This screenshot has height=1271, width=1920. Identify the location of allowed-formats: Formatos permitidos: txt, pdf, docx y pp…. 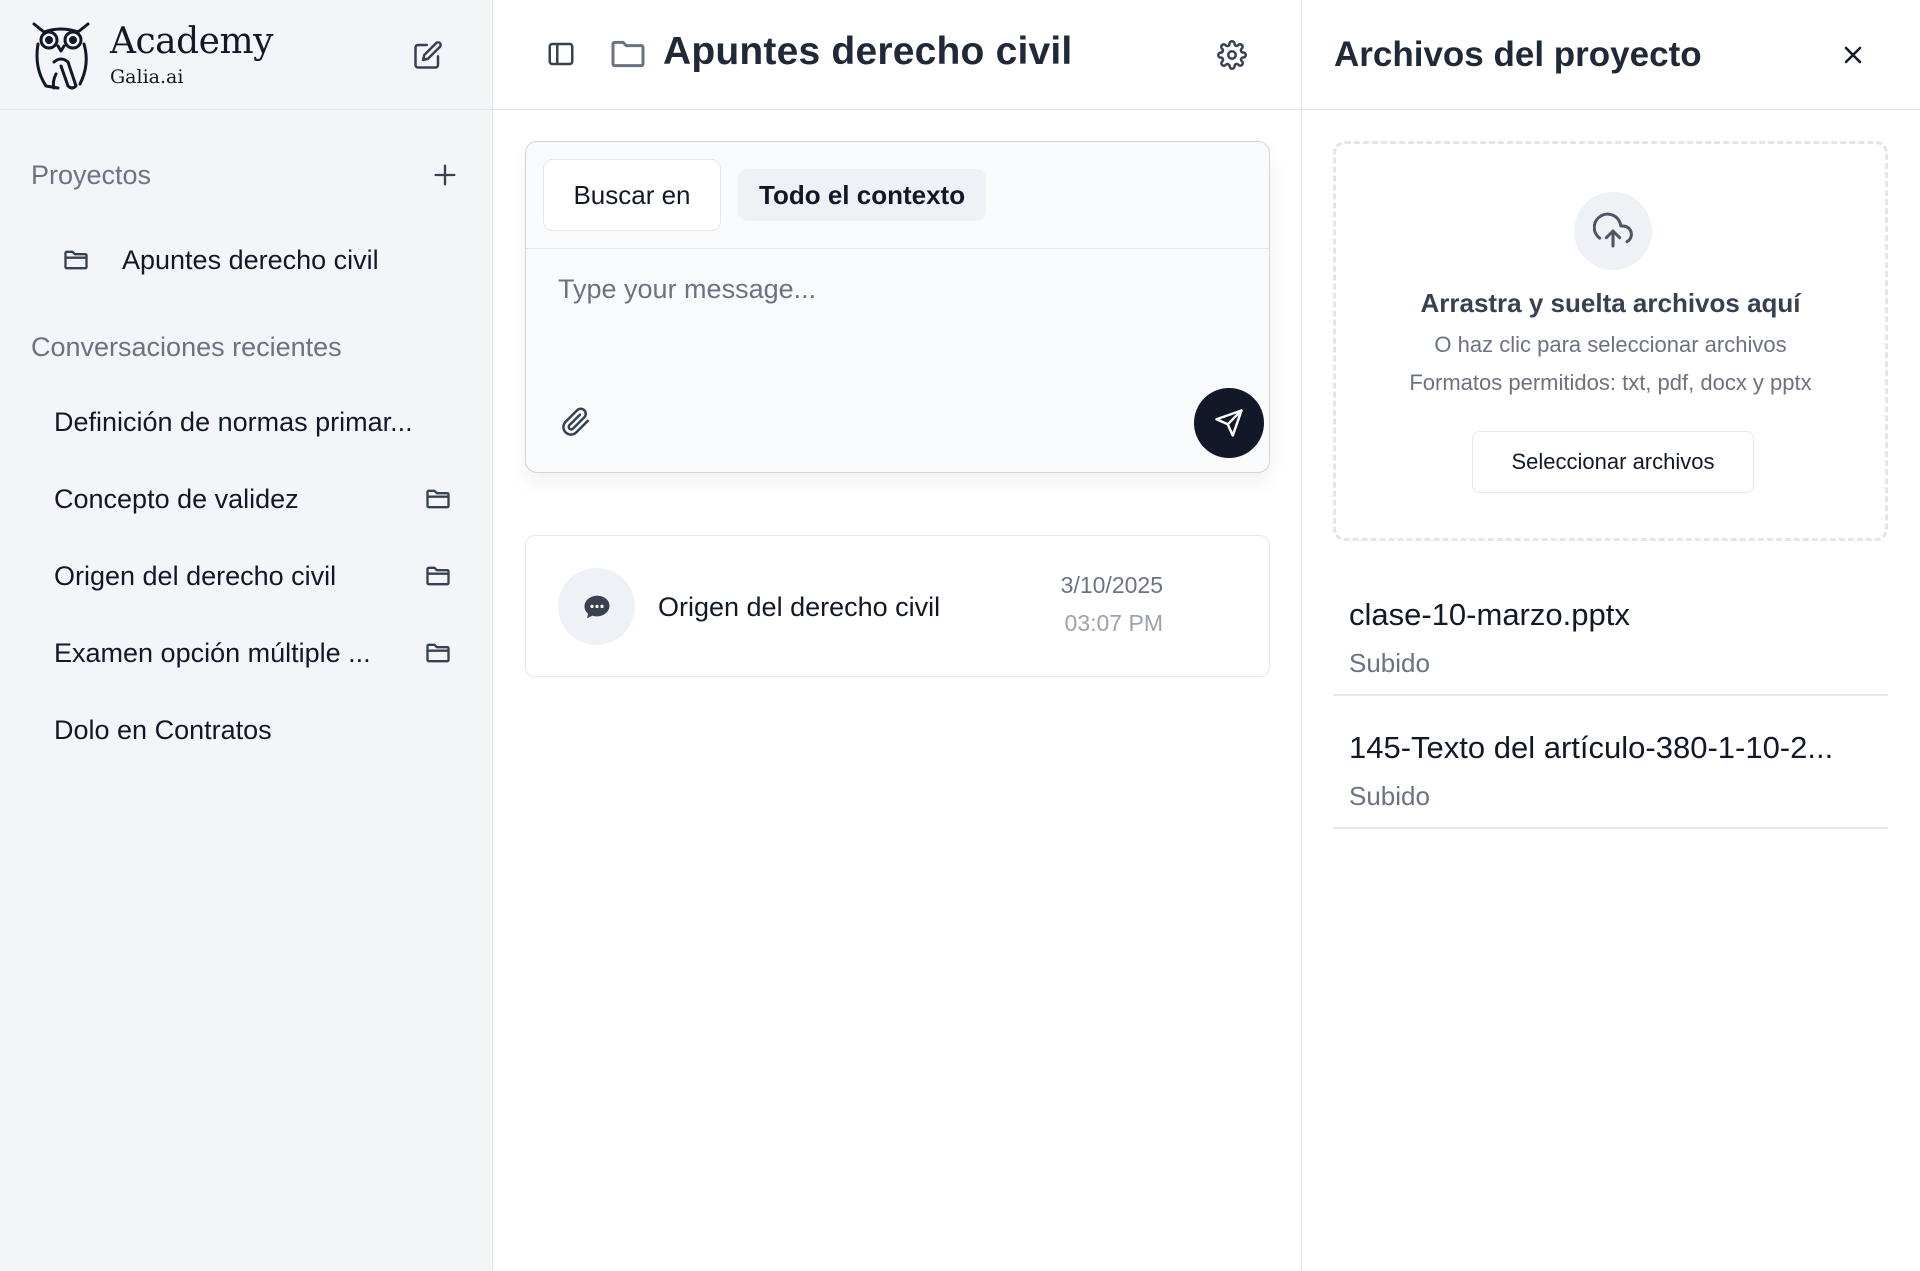
(1610, 382).